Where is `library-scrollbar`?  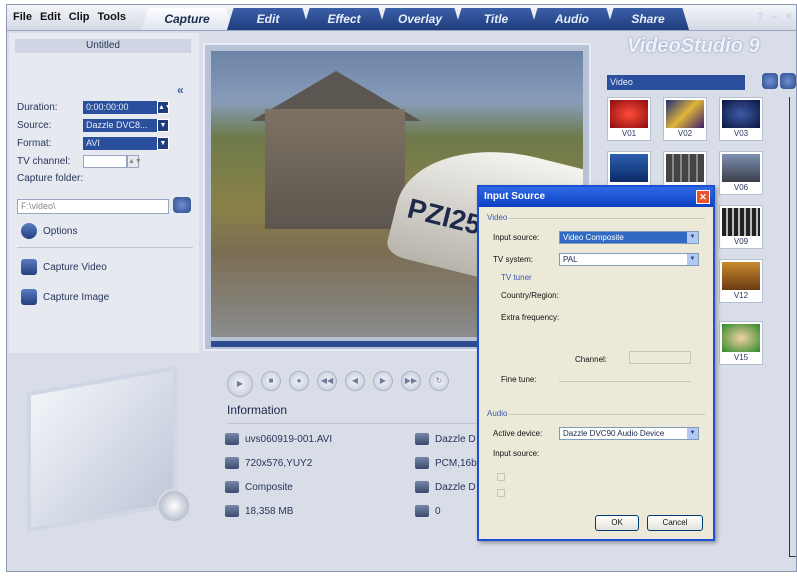
library-scrollbar is located at coordinates (792, 327).